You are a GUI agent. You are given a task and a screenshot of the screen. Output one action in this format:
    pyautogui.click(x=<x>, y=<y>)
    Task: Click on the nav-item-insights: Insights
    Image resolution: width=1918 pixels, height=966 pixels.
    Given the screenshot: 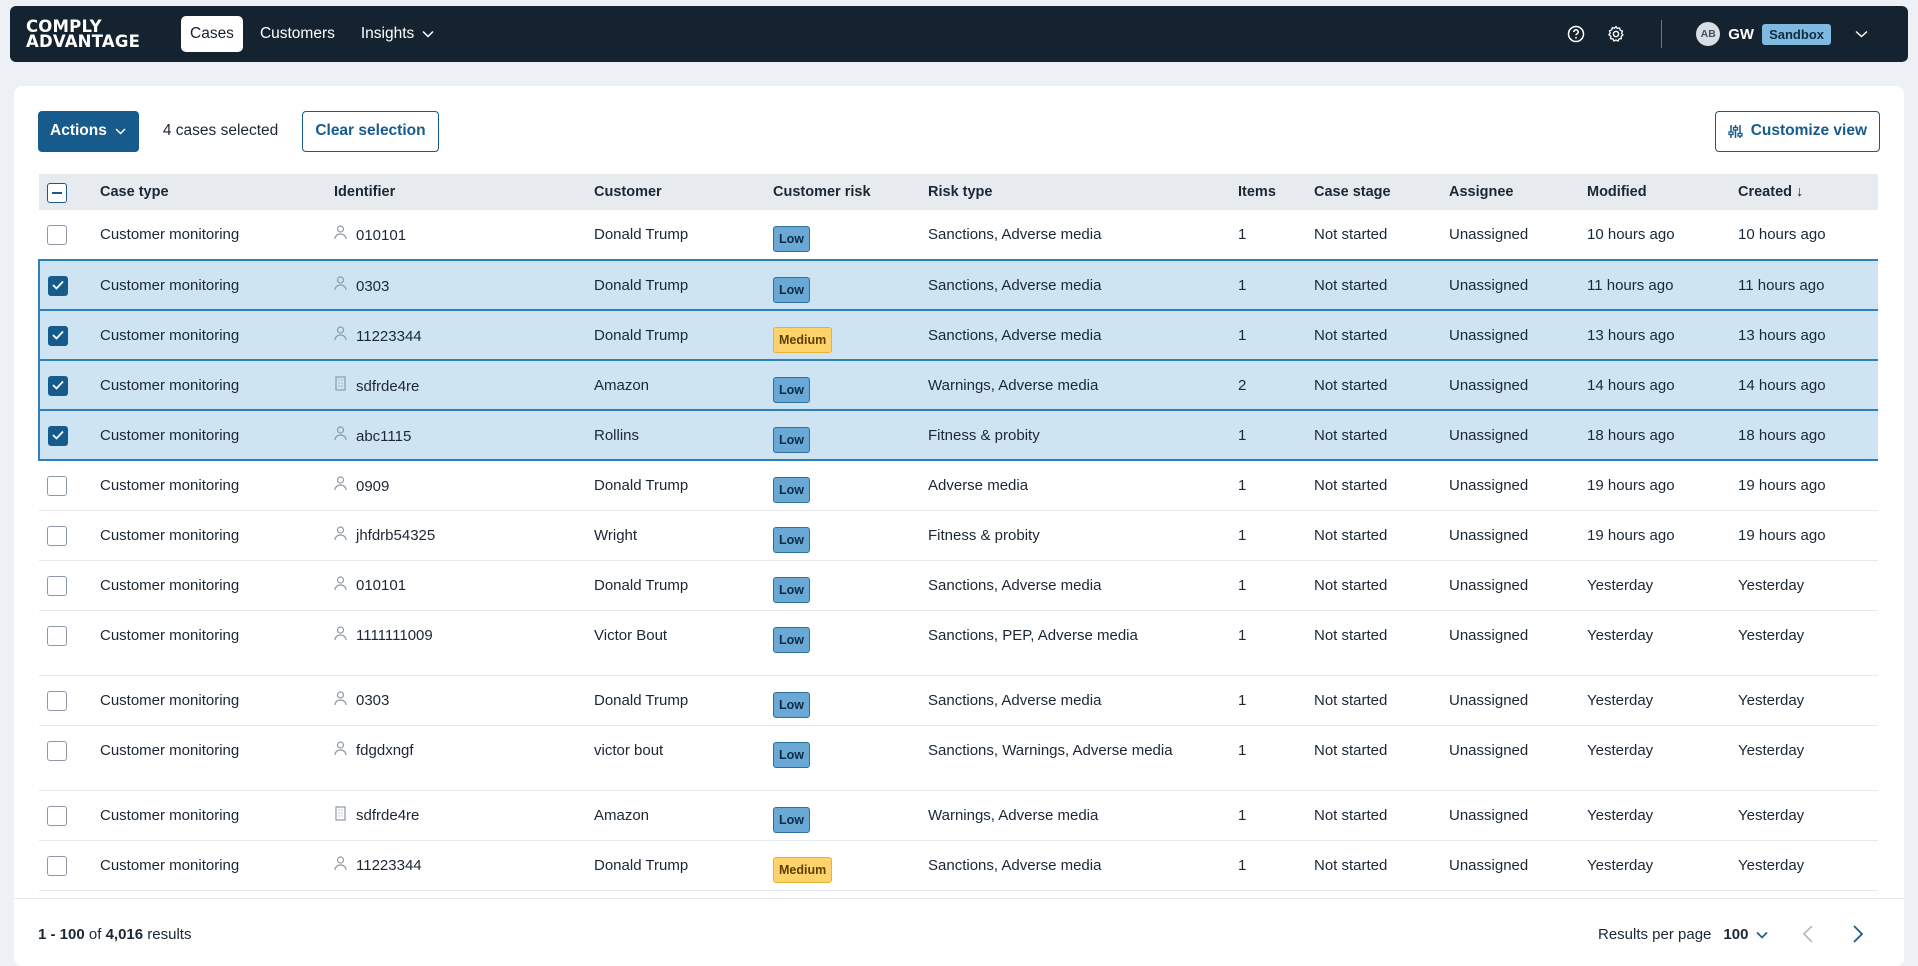 What is the action you would take?
    pyautogui.click(x=397, y=34)
    